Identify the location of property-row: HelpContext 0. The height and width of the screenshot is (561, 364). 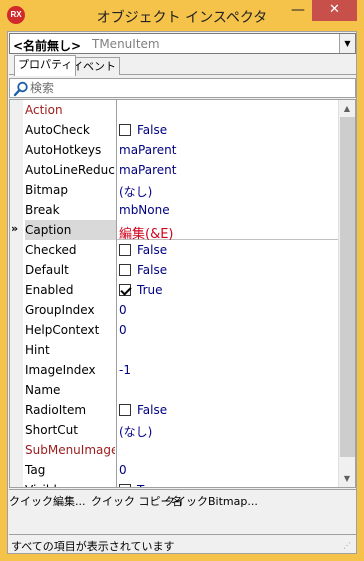
(175, 330).